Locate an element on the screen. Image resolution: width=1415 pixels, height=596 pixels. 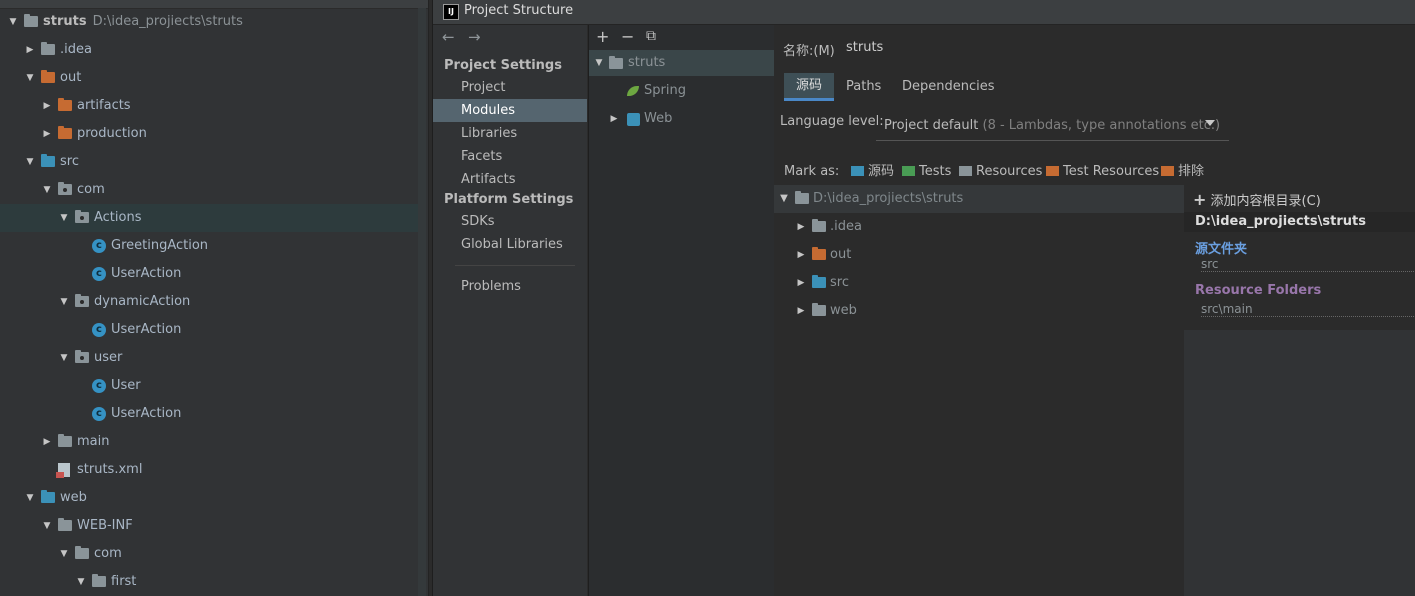
tree-item-text: Actions is located at coordinates (118, 217).